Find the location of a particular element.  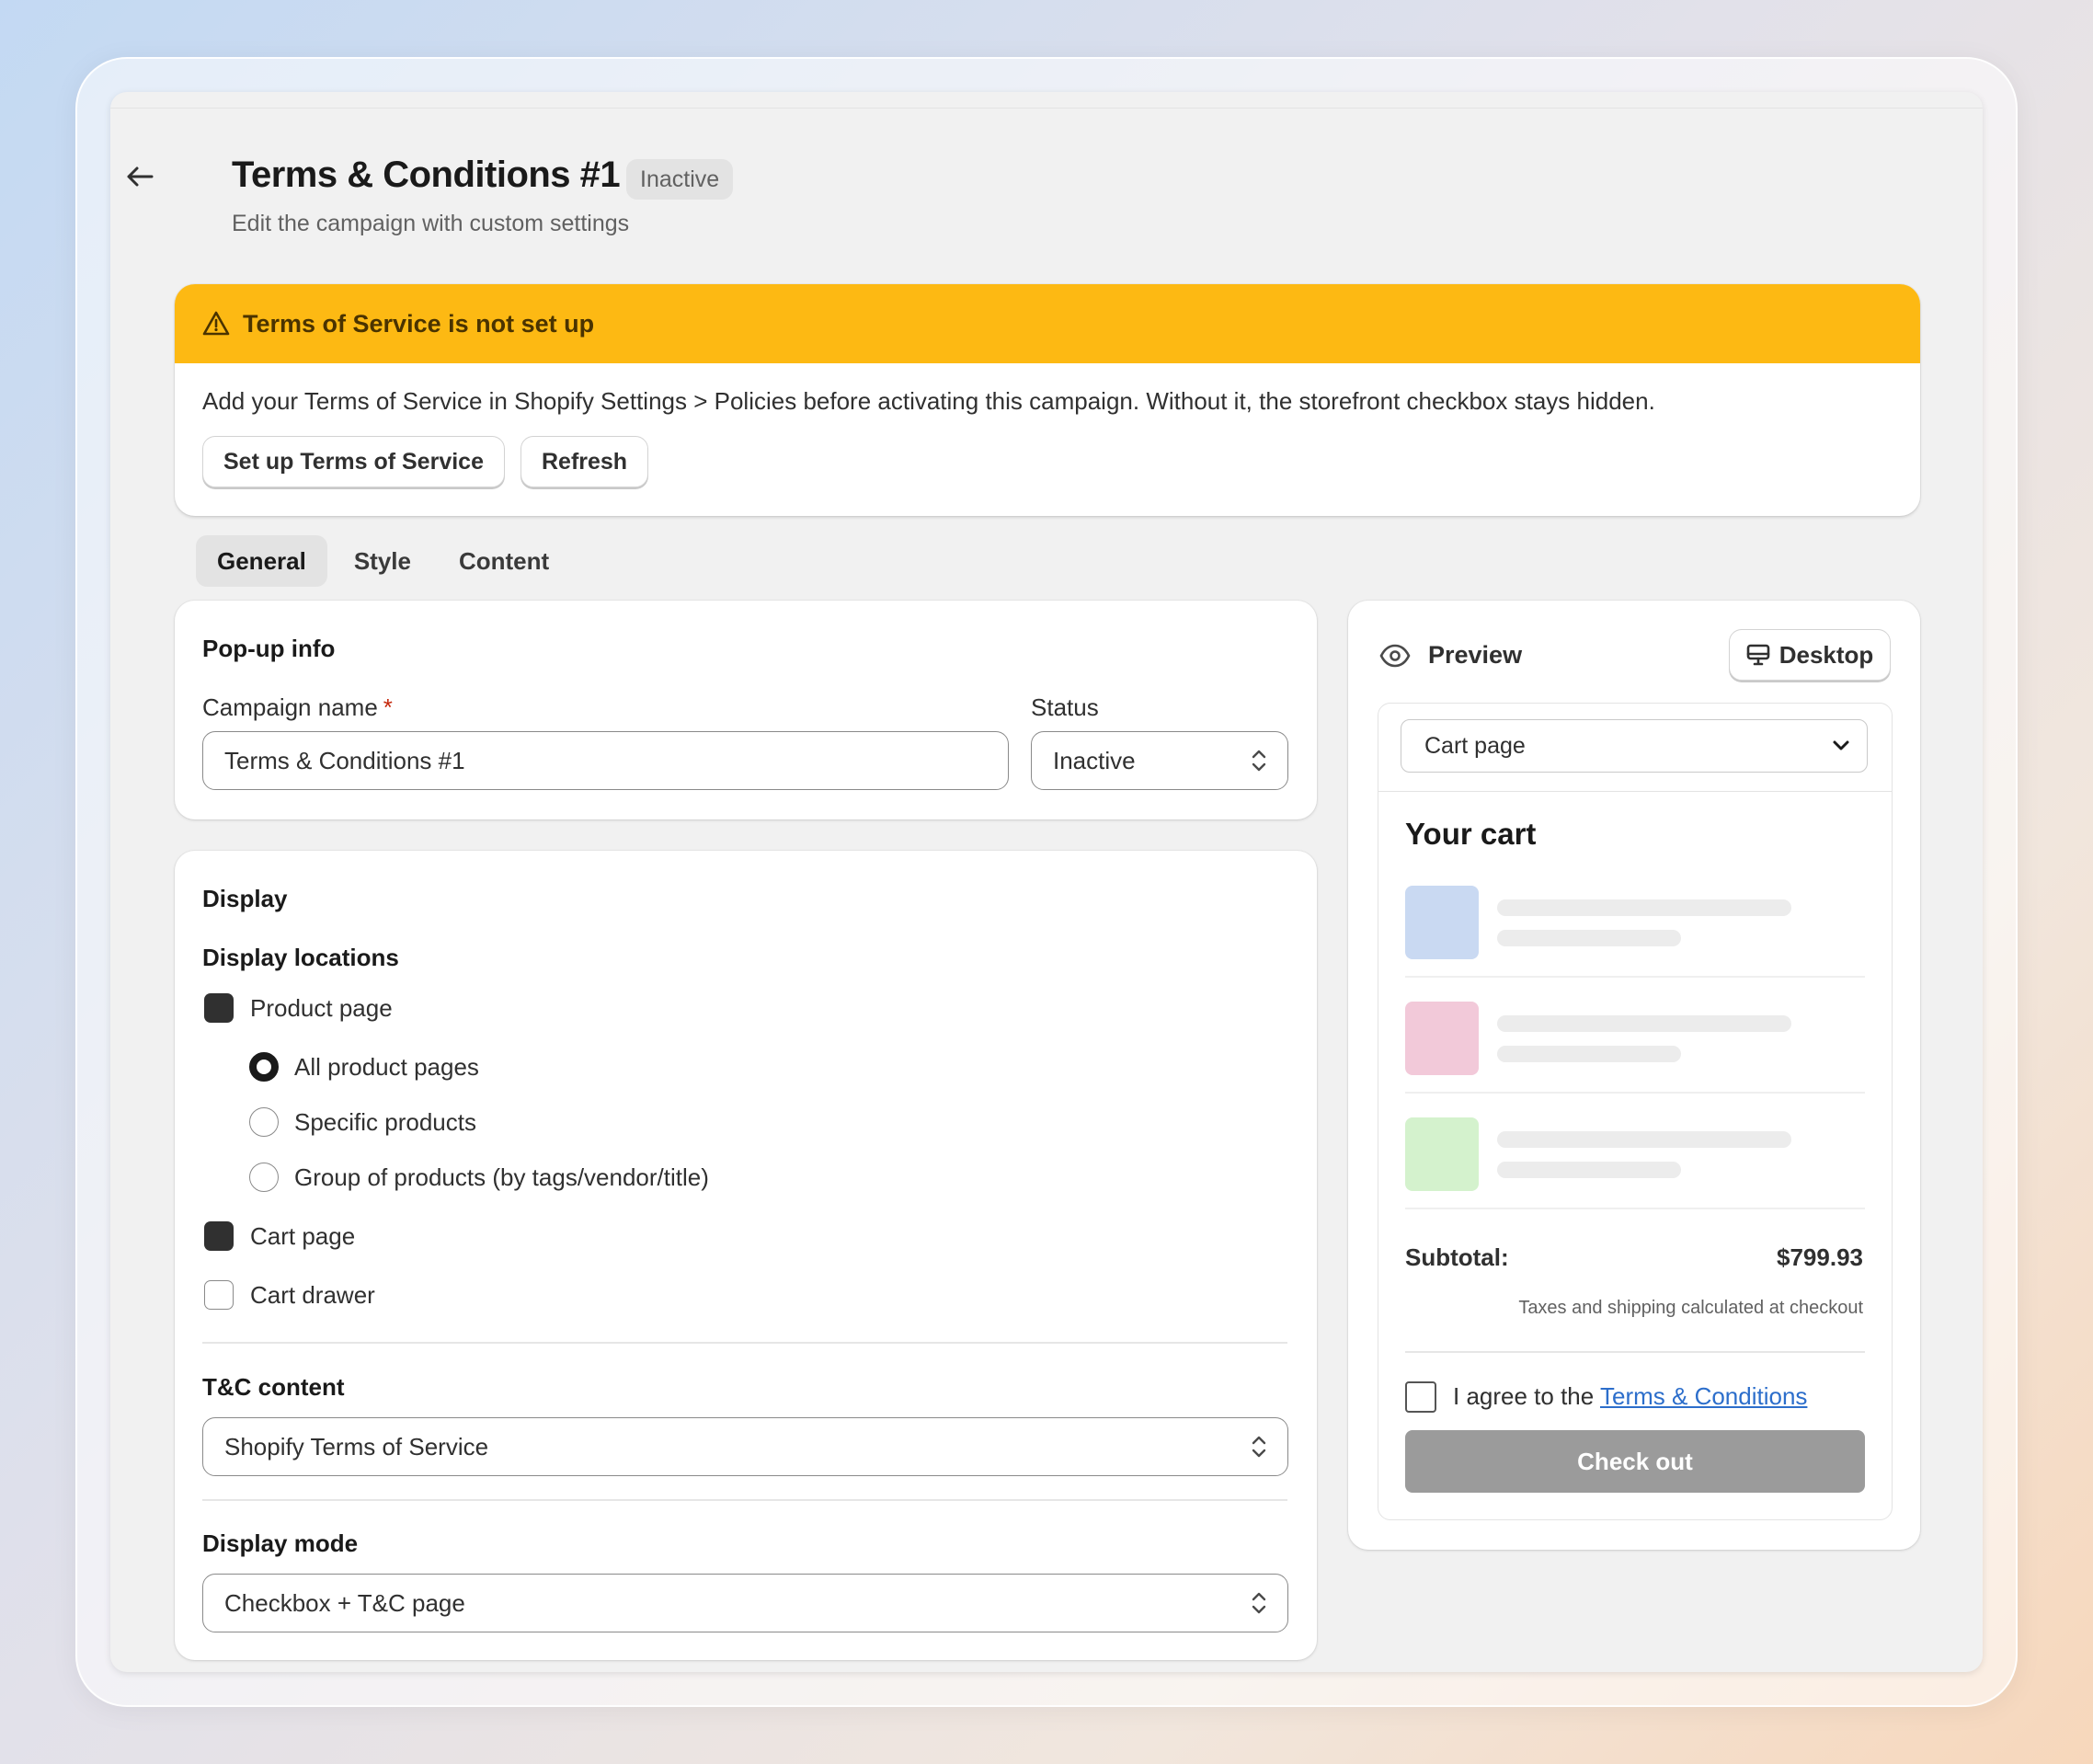

status-badge: Inactive is located at coordinates (680, 179).